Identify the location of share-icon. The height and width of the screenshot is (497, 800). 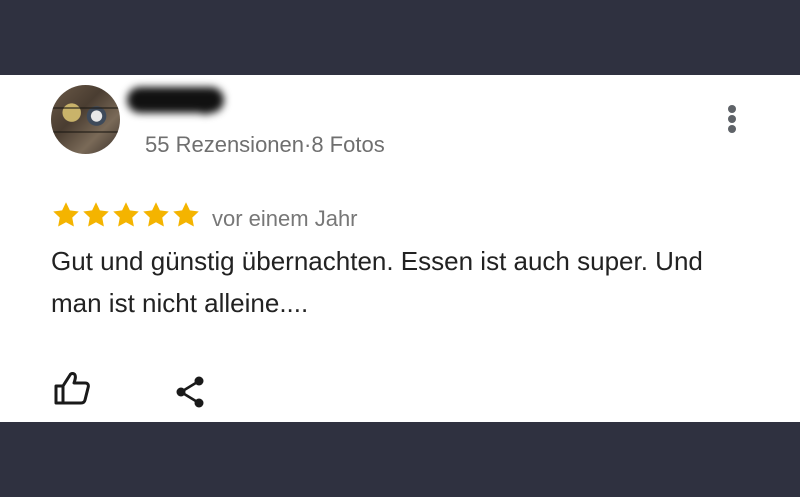
(190, 392).